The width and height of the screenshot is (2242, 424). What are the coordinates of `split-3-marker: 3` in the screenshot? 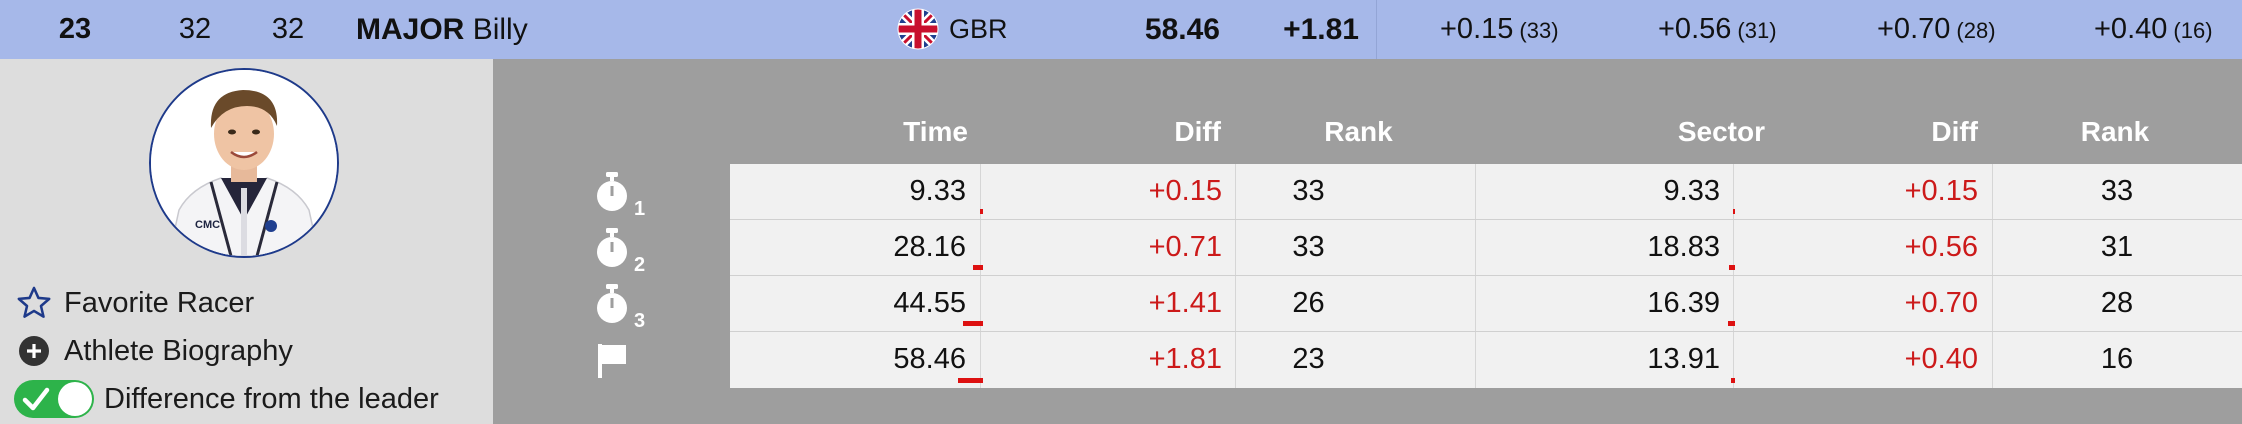 It's located at (632, 310).